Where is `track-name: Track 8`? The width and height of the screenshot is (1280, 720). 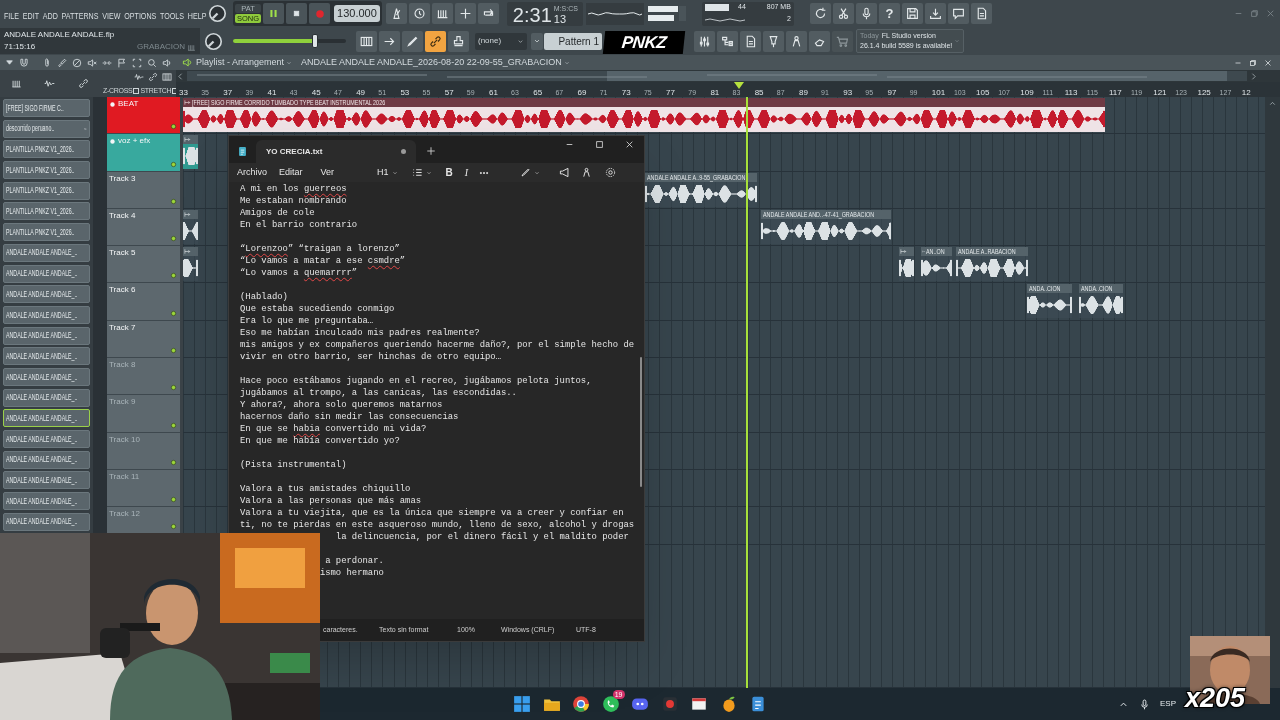
track-name: Track 8 is located at coordinates (122, 365).